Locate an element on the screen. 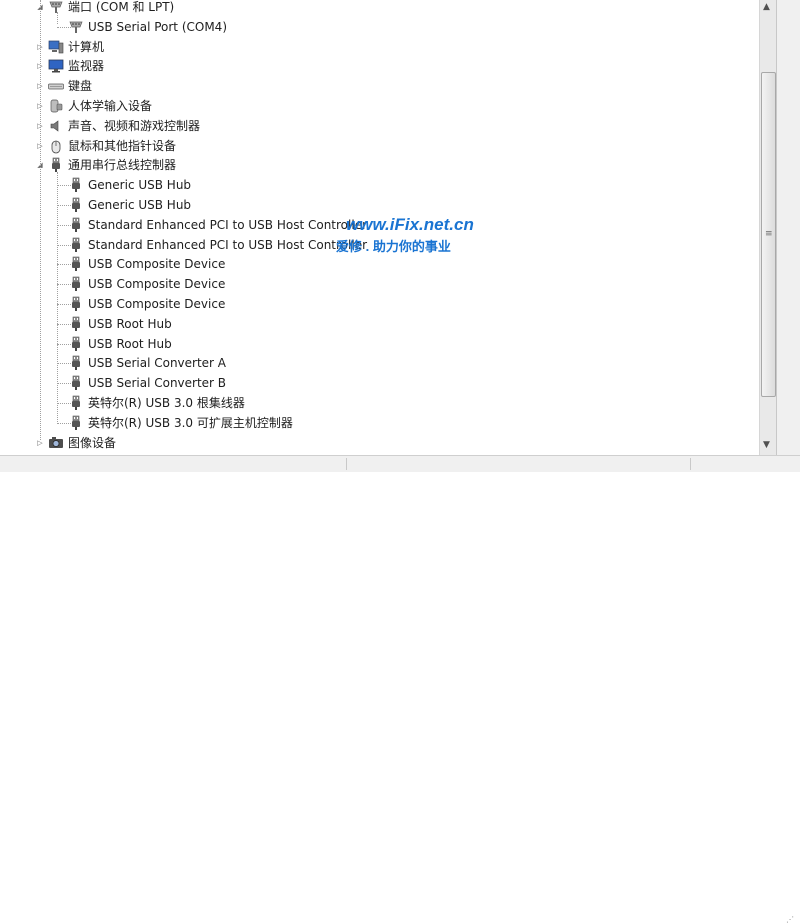  tree-device-item: USB Serial Port (COM4) is located at coordinates (370, 27).